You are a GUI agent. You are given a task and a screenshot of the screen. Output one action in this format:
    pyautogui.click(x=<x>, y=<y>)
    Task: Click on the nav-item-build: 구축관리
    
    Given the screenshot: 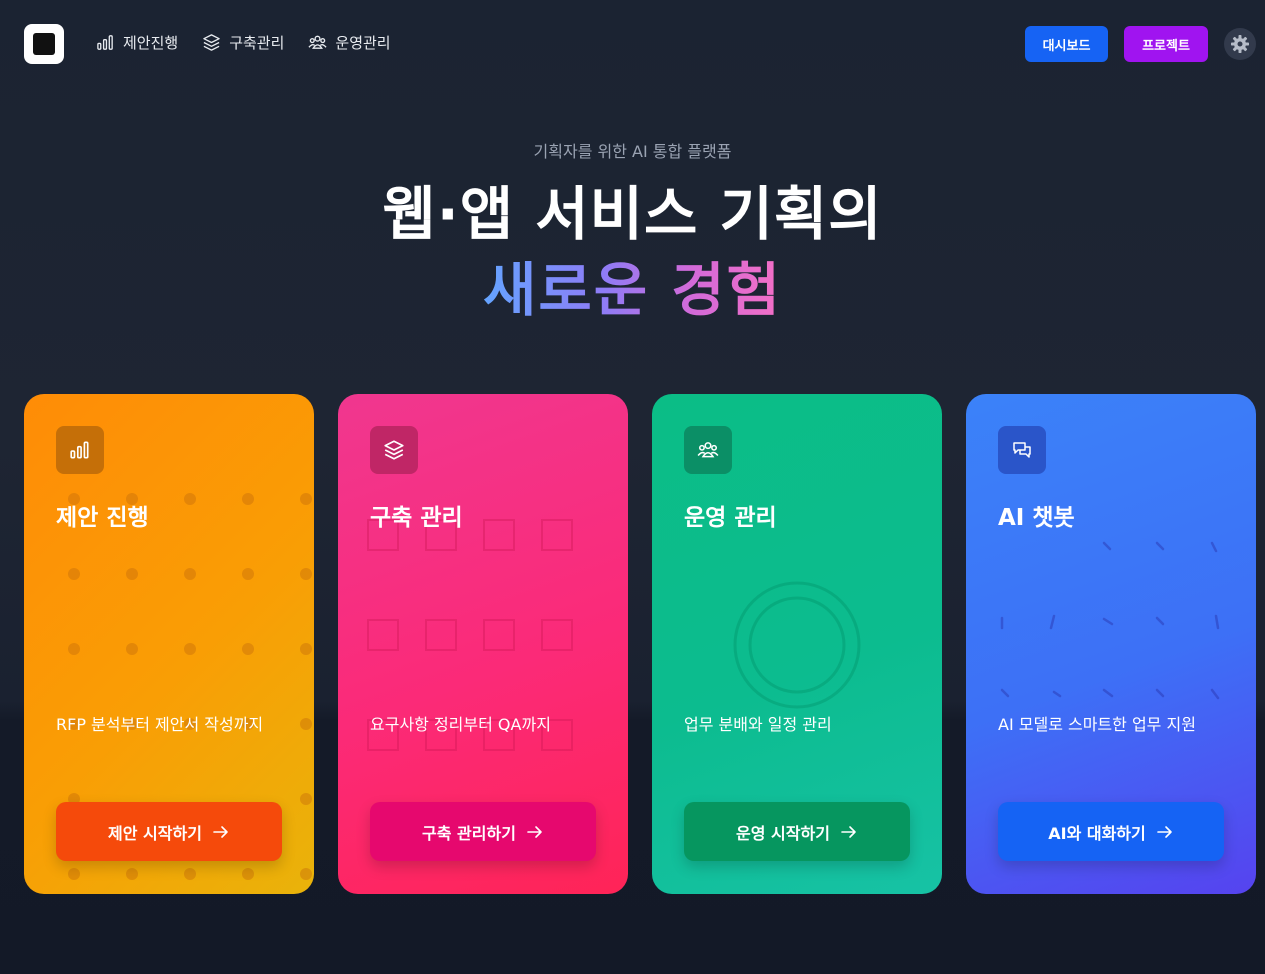 What is the action you would take?
    pyautogui.click(x=243, y=42)
    